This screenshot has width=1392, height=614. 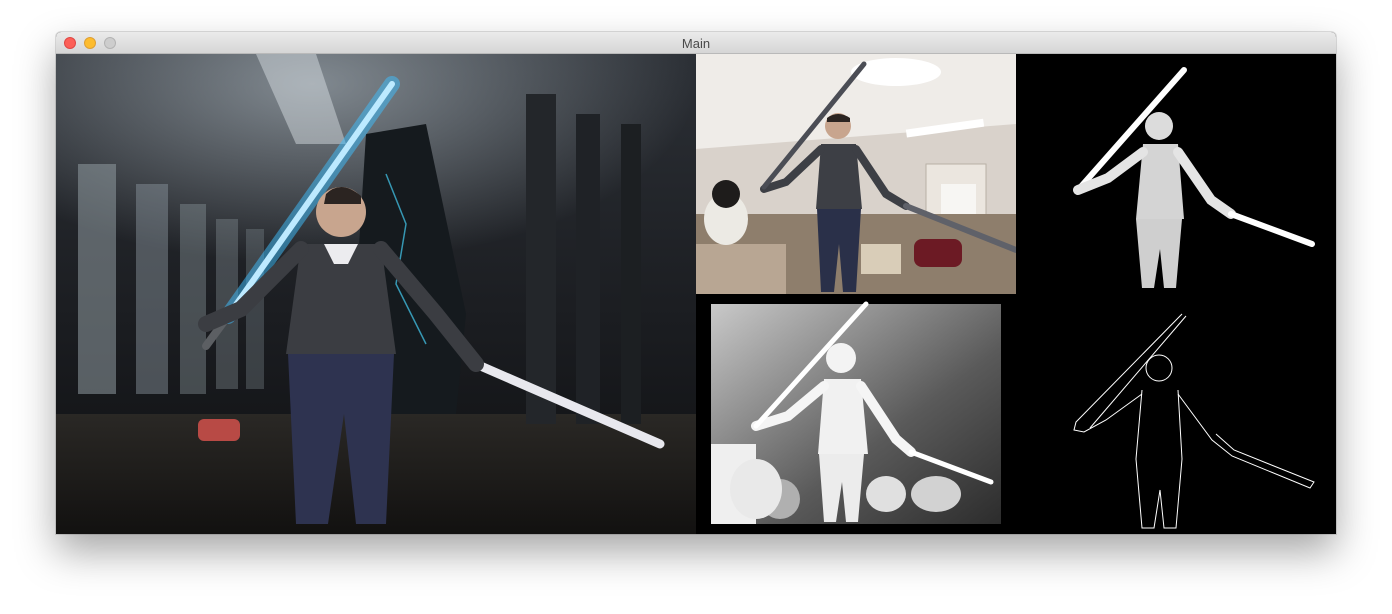 I want to click on title-bar: Main, so click(x=696, y=43).